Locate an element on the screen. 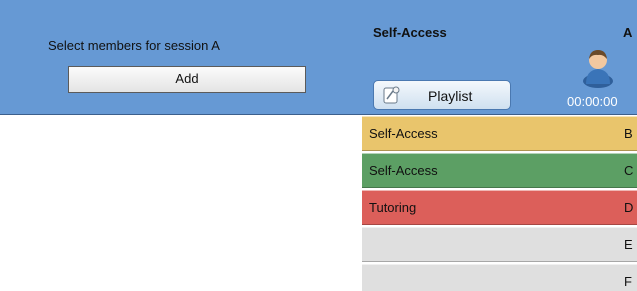  station-row: Self-Access B is located at coordinates (499, 133).